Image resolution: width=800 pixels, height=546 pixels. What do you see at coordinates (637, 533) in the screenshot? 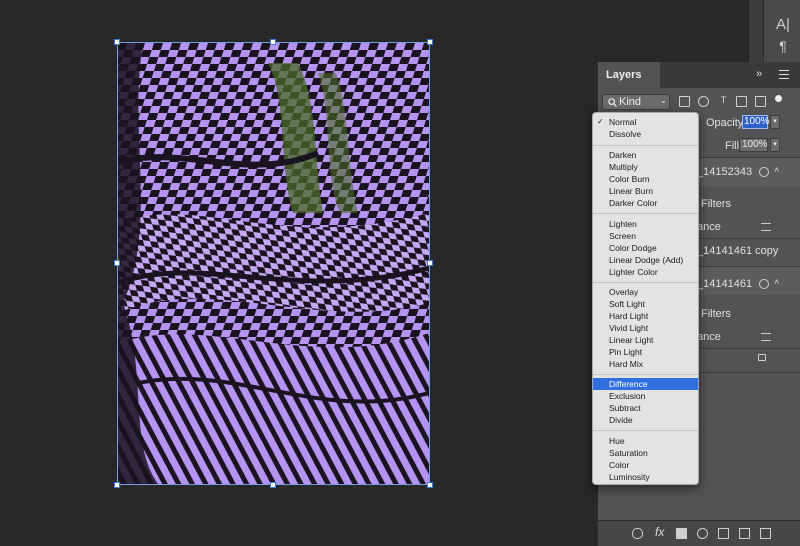
I see `link-layers-icon` at bounding box center [637, 533].